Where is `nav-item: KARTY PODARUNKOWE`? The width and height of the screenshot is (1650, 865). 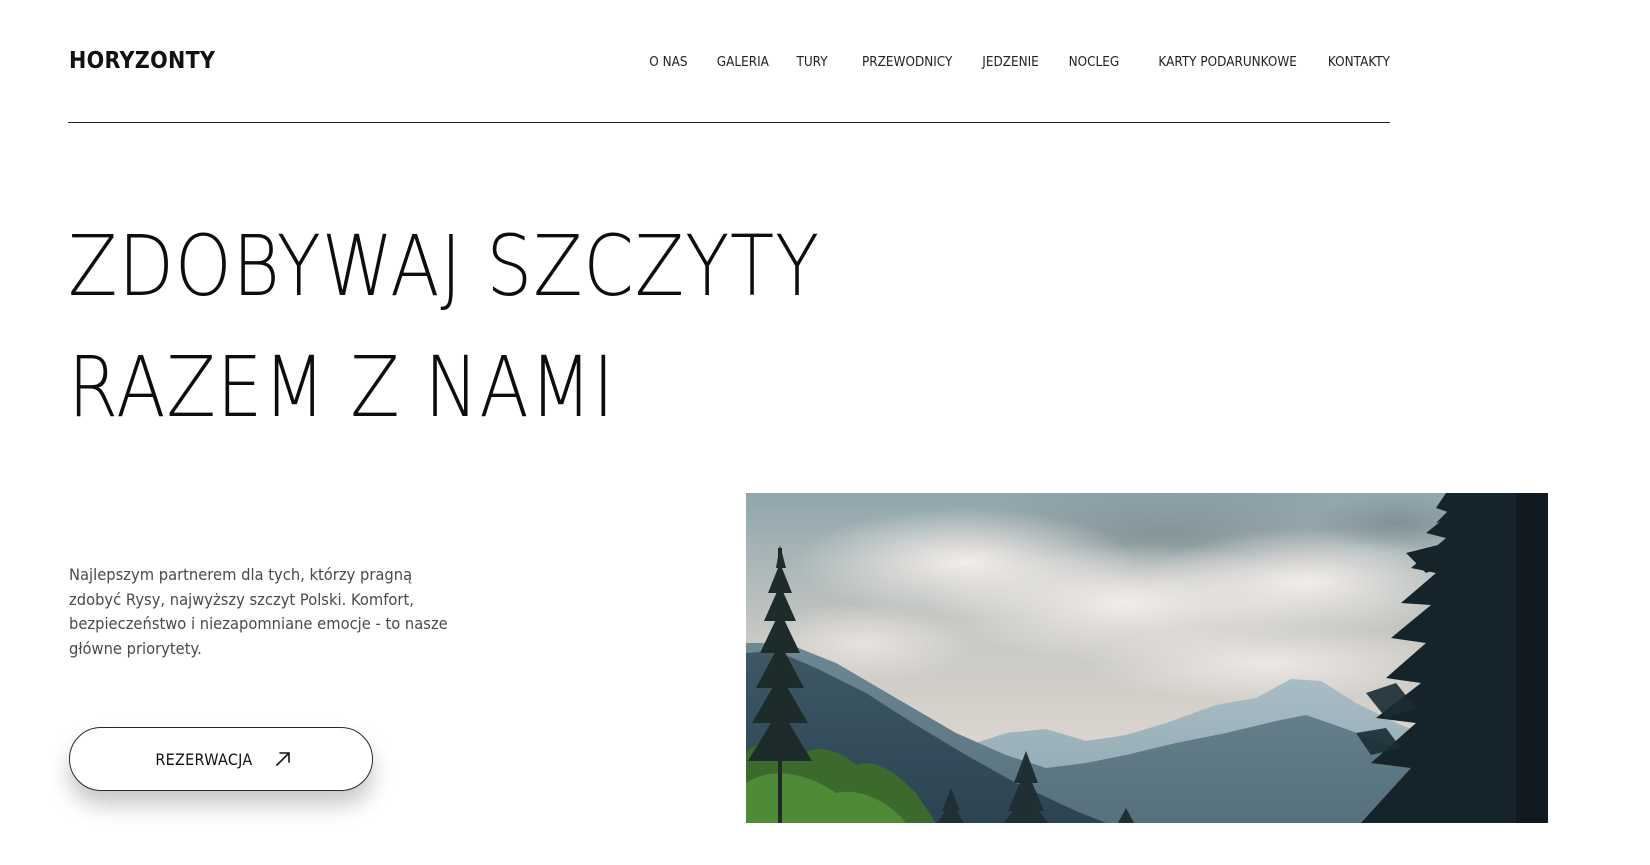
nav-item: KARTY PODARUNKOWE is located at coordinates (1220, 60).